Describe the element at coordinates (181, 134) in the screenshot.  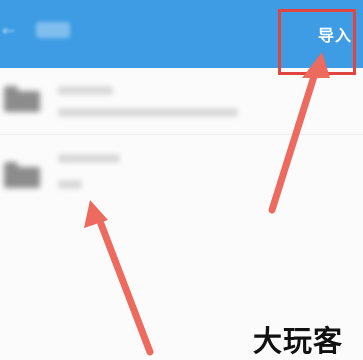
I see `list-divider` at that location.